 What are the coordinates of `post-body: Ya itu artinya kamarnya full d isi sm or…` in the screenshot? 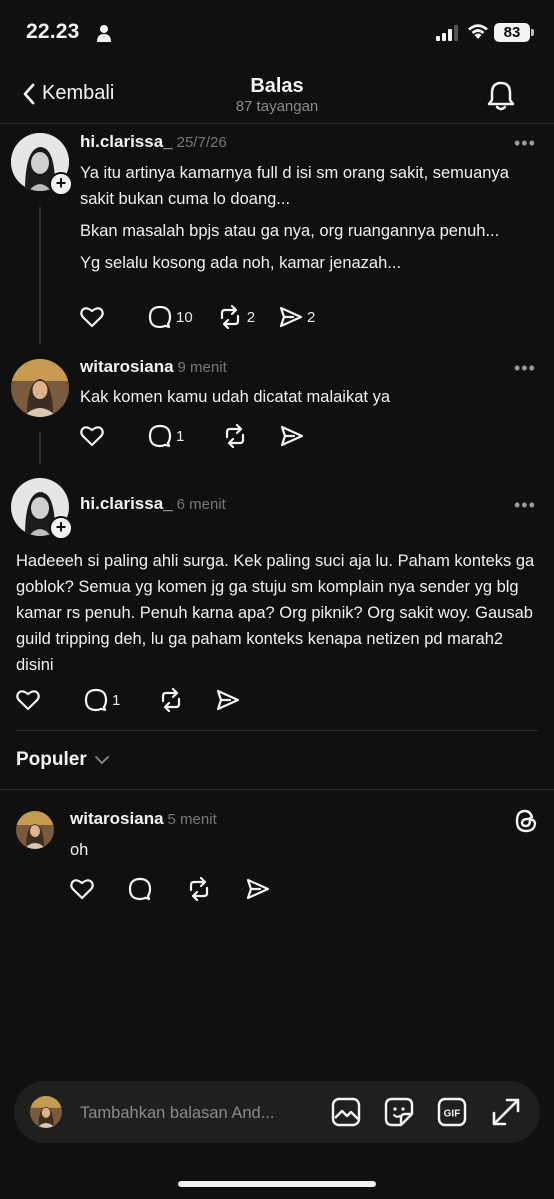 It's located at (300, 218).